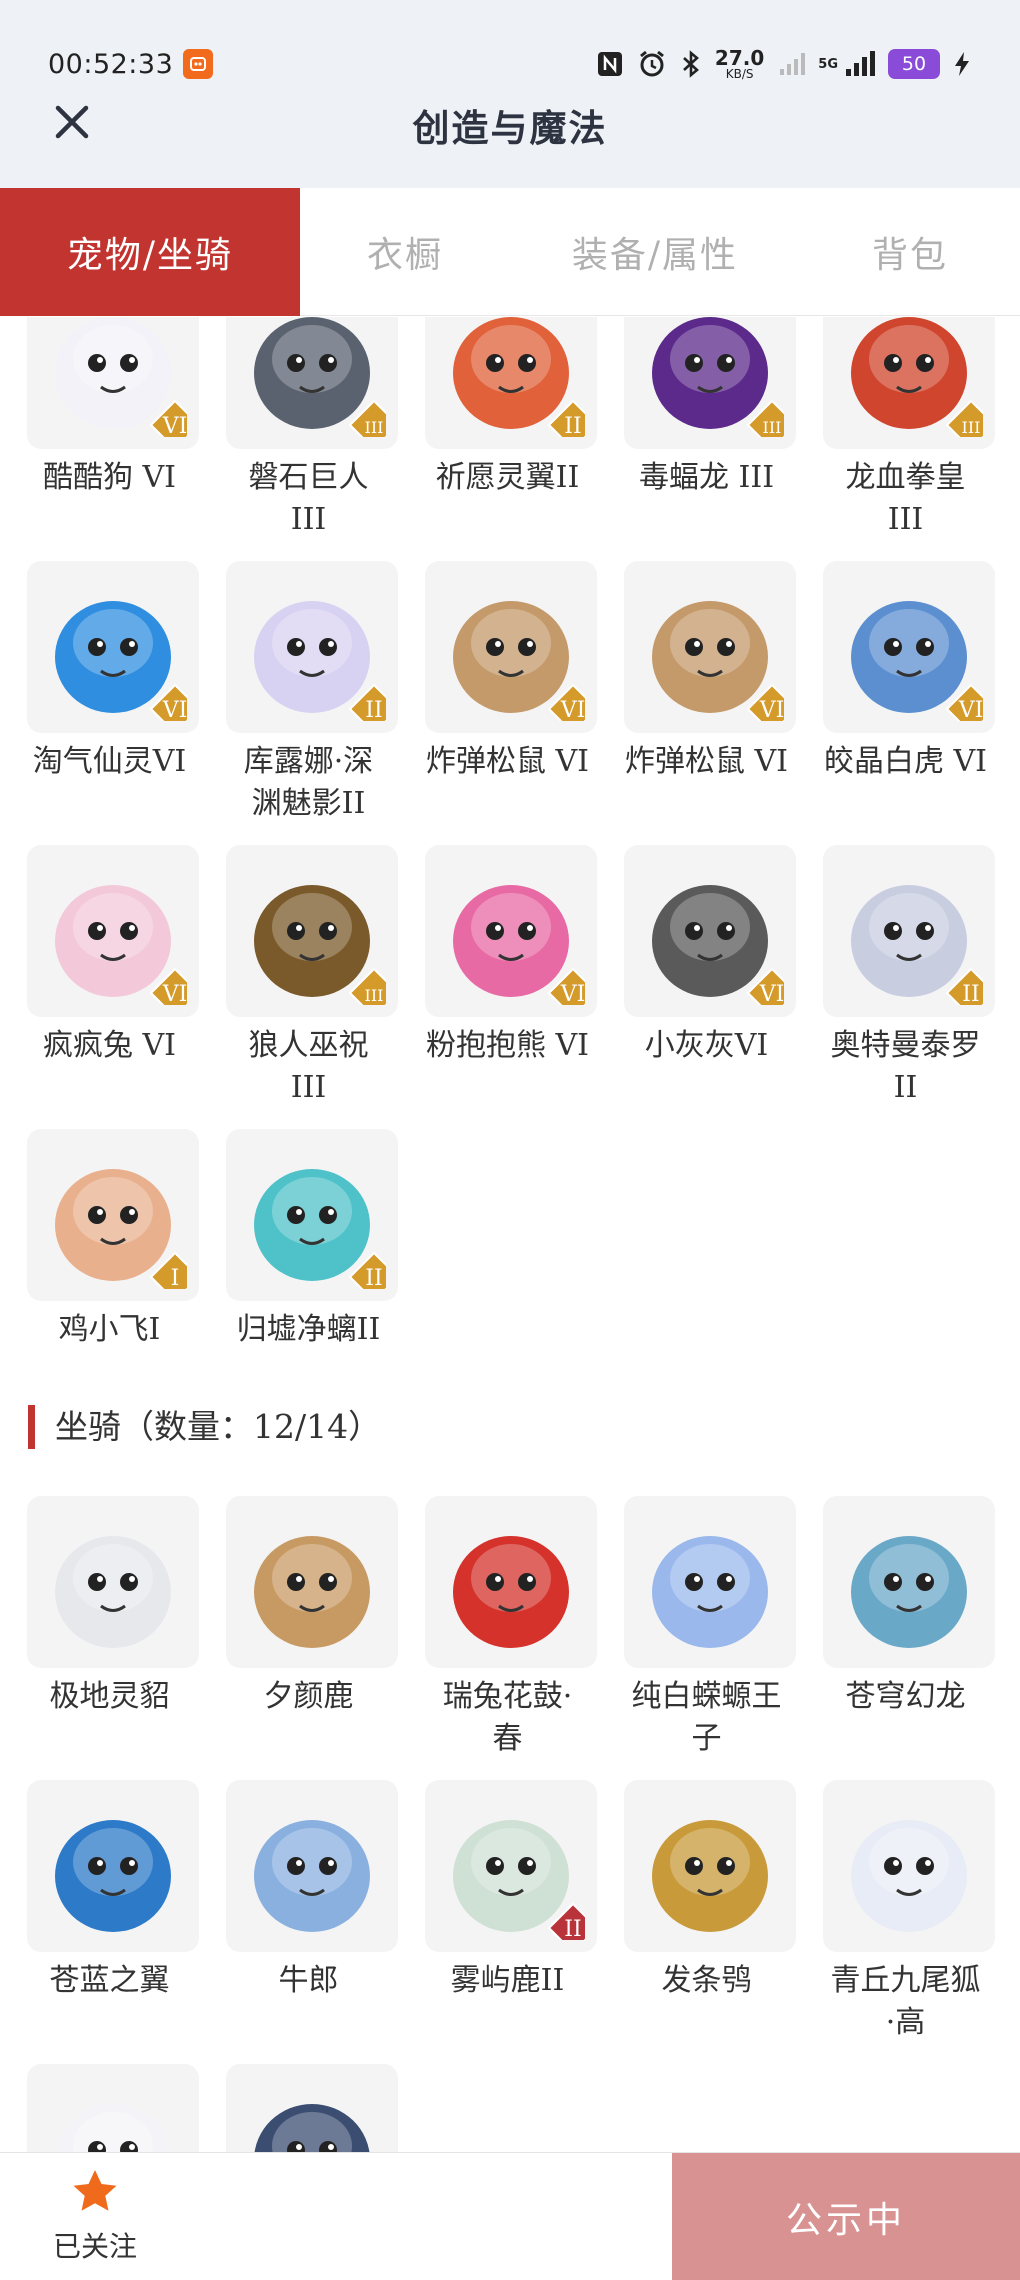 This screenshot has width=1020, height=2280. What do you see at coordinates (655, 252) in the screenshot?
I see `tab-equipment-attributes: 装备/属性` at bounding box center [655, 252].